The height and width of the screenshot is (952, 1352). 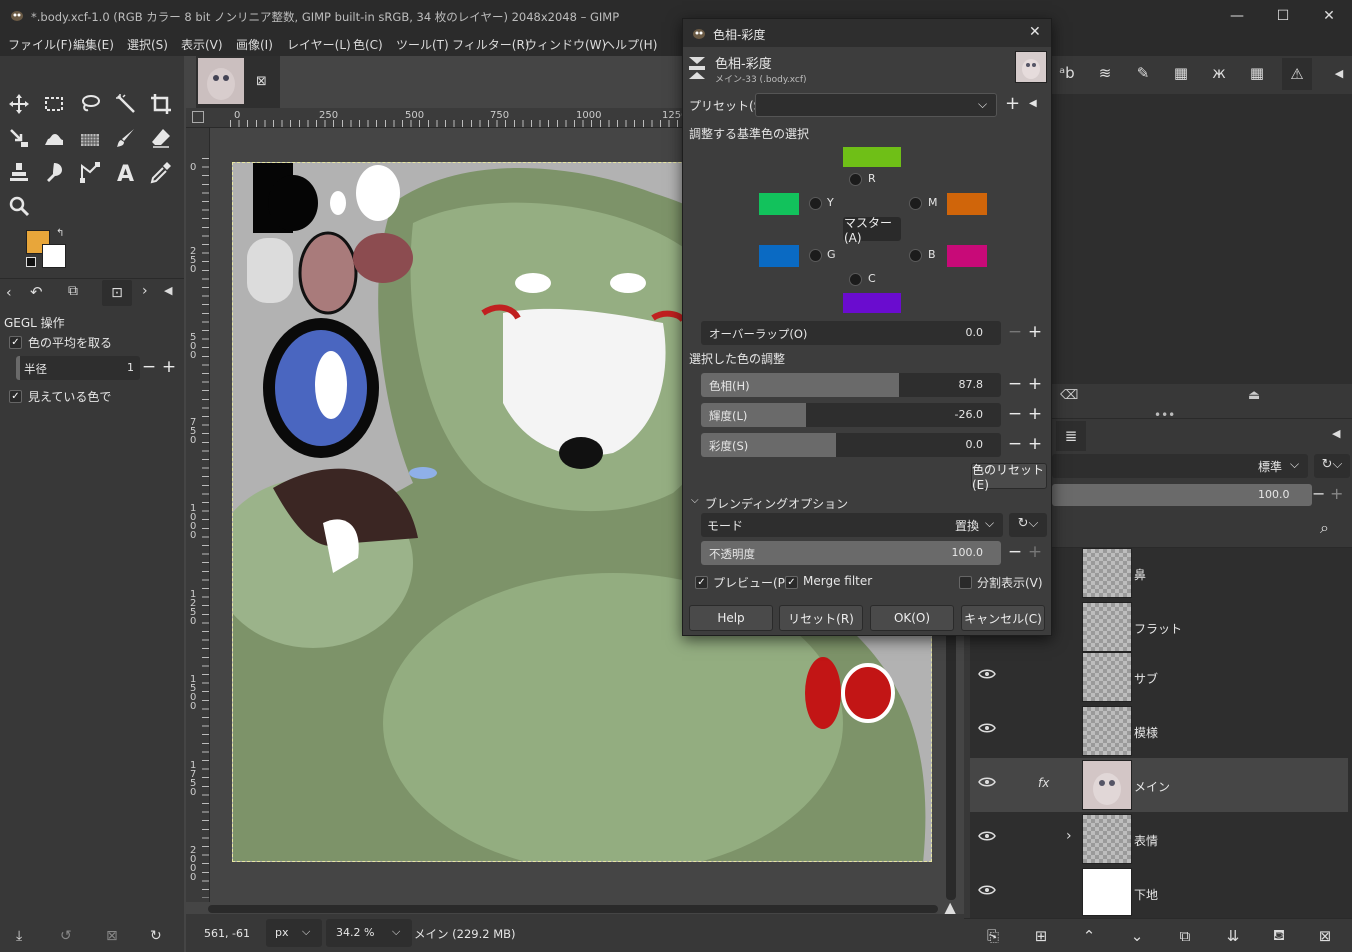 I want to click on search-icon: ⌕, so click(x=1324, y=528).